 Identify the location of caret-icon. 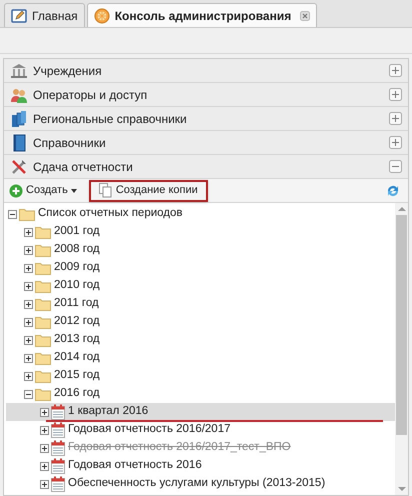
(73, 190).